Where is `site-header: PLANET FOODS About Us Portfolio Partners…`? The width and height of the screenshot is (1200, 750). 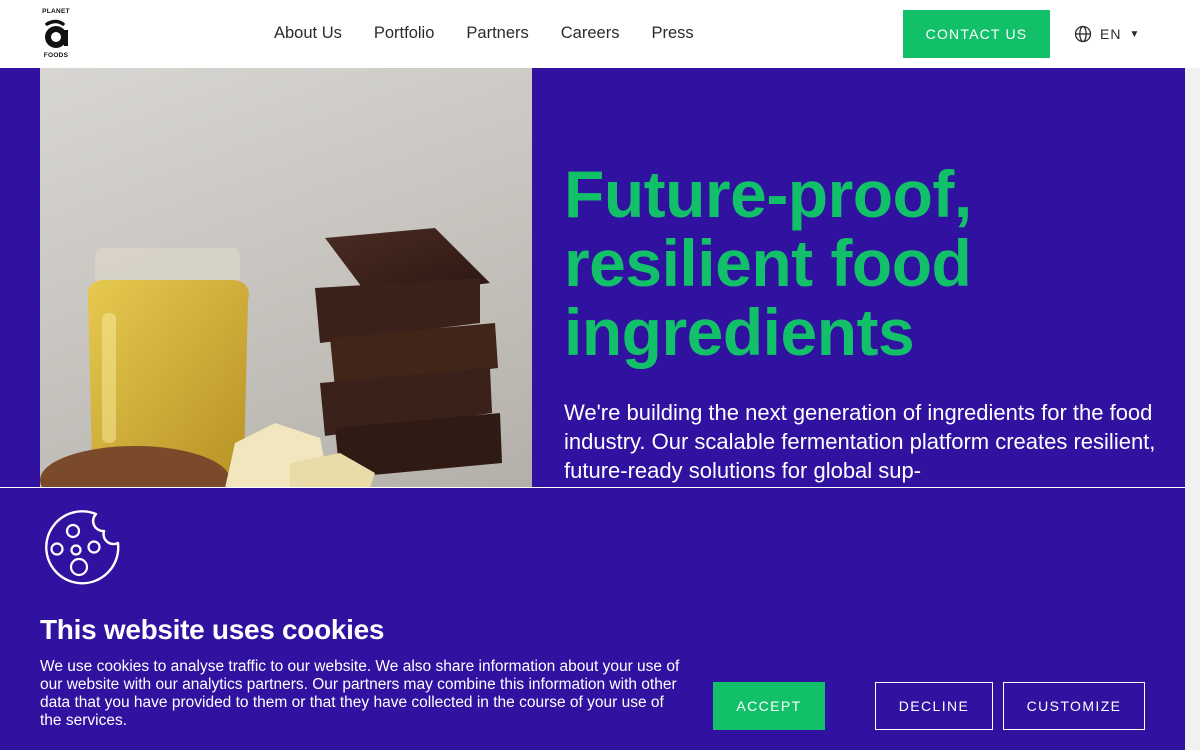 site-header: PLANET FOODS About Us Portfolio Partners… is located at coordinates (600, 34).